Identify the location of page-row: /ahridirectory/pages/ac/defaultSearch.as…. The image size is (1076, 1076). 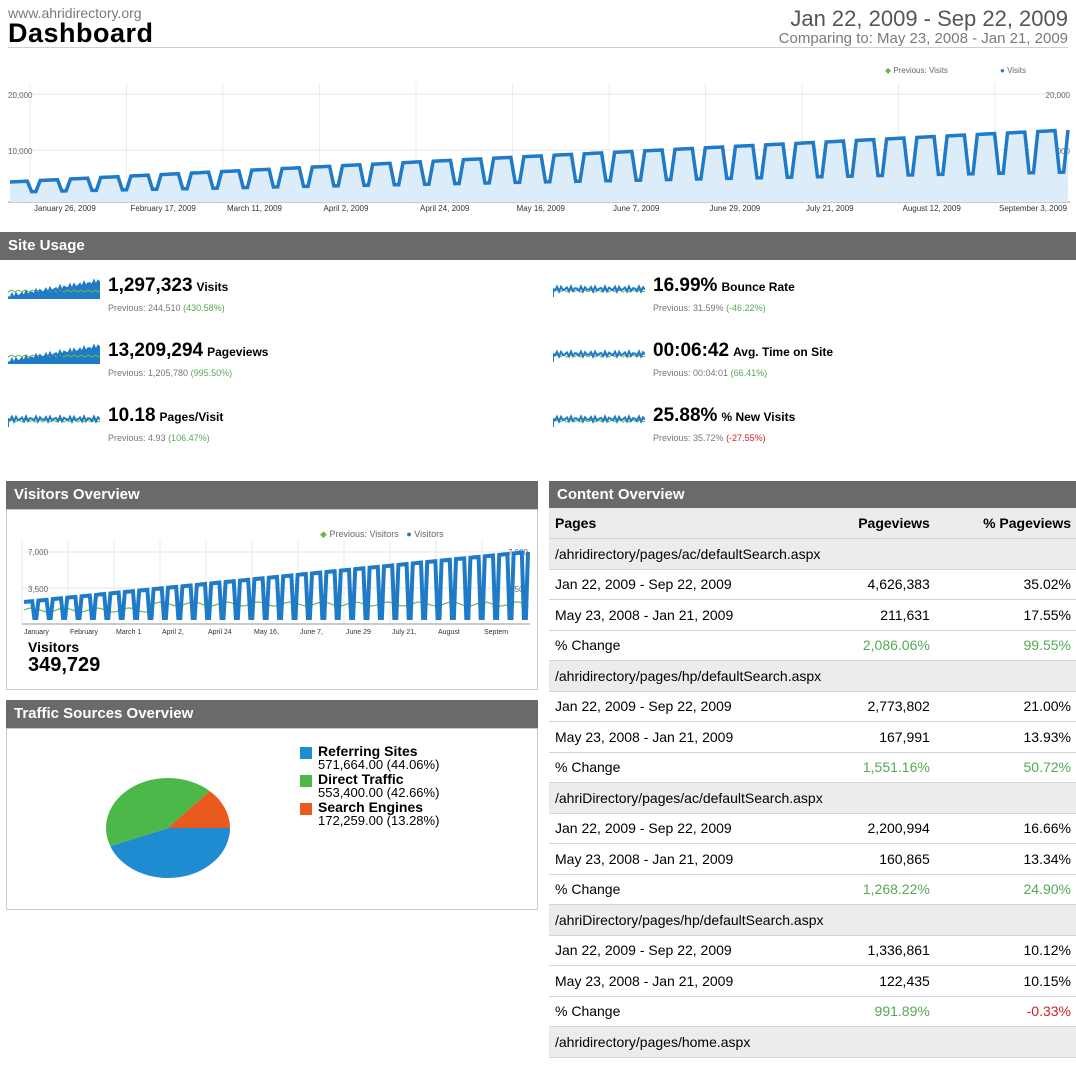
(812, 554).